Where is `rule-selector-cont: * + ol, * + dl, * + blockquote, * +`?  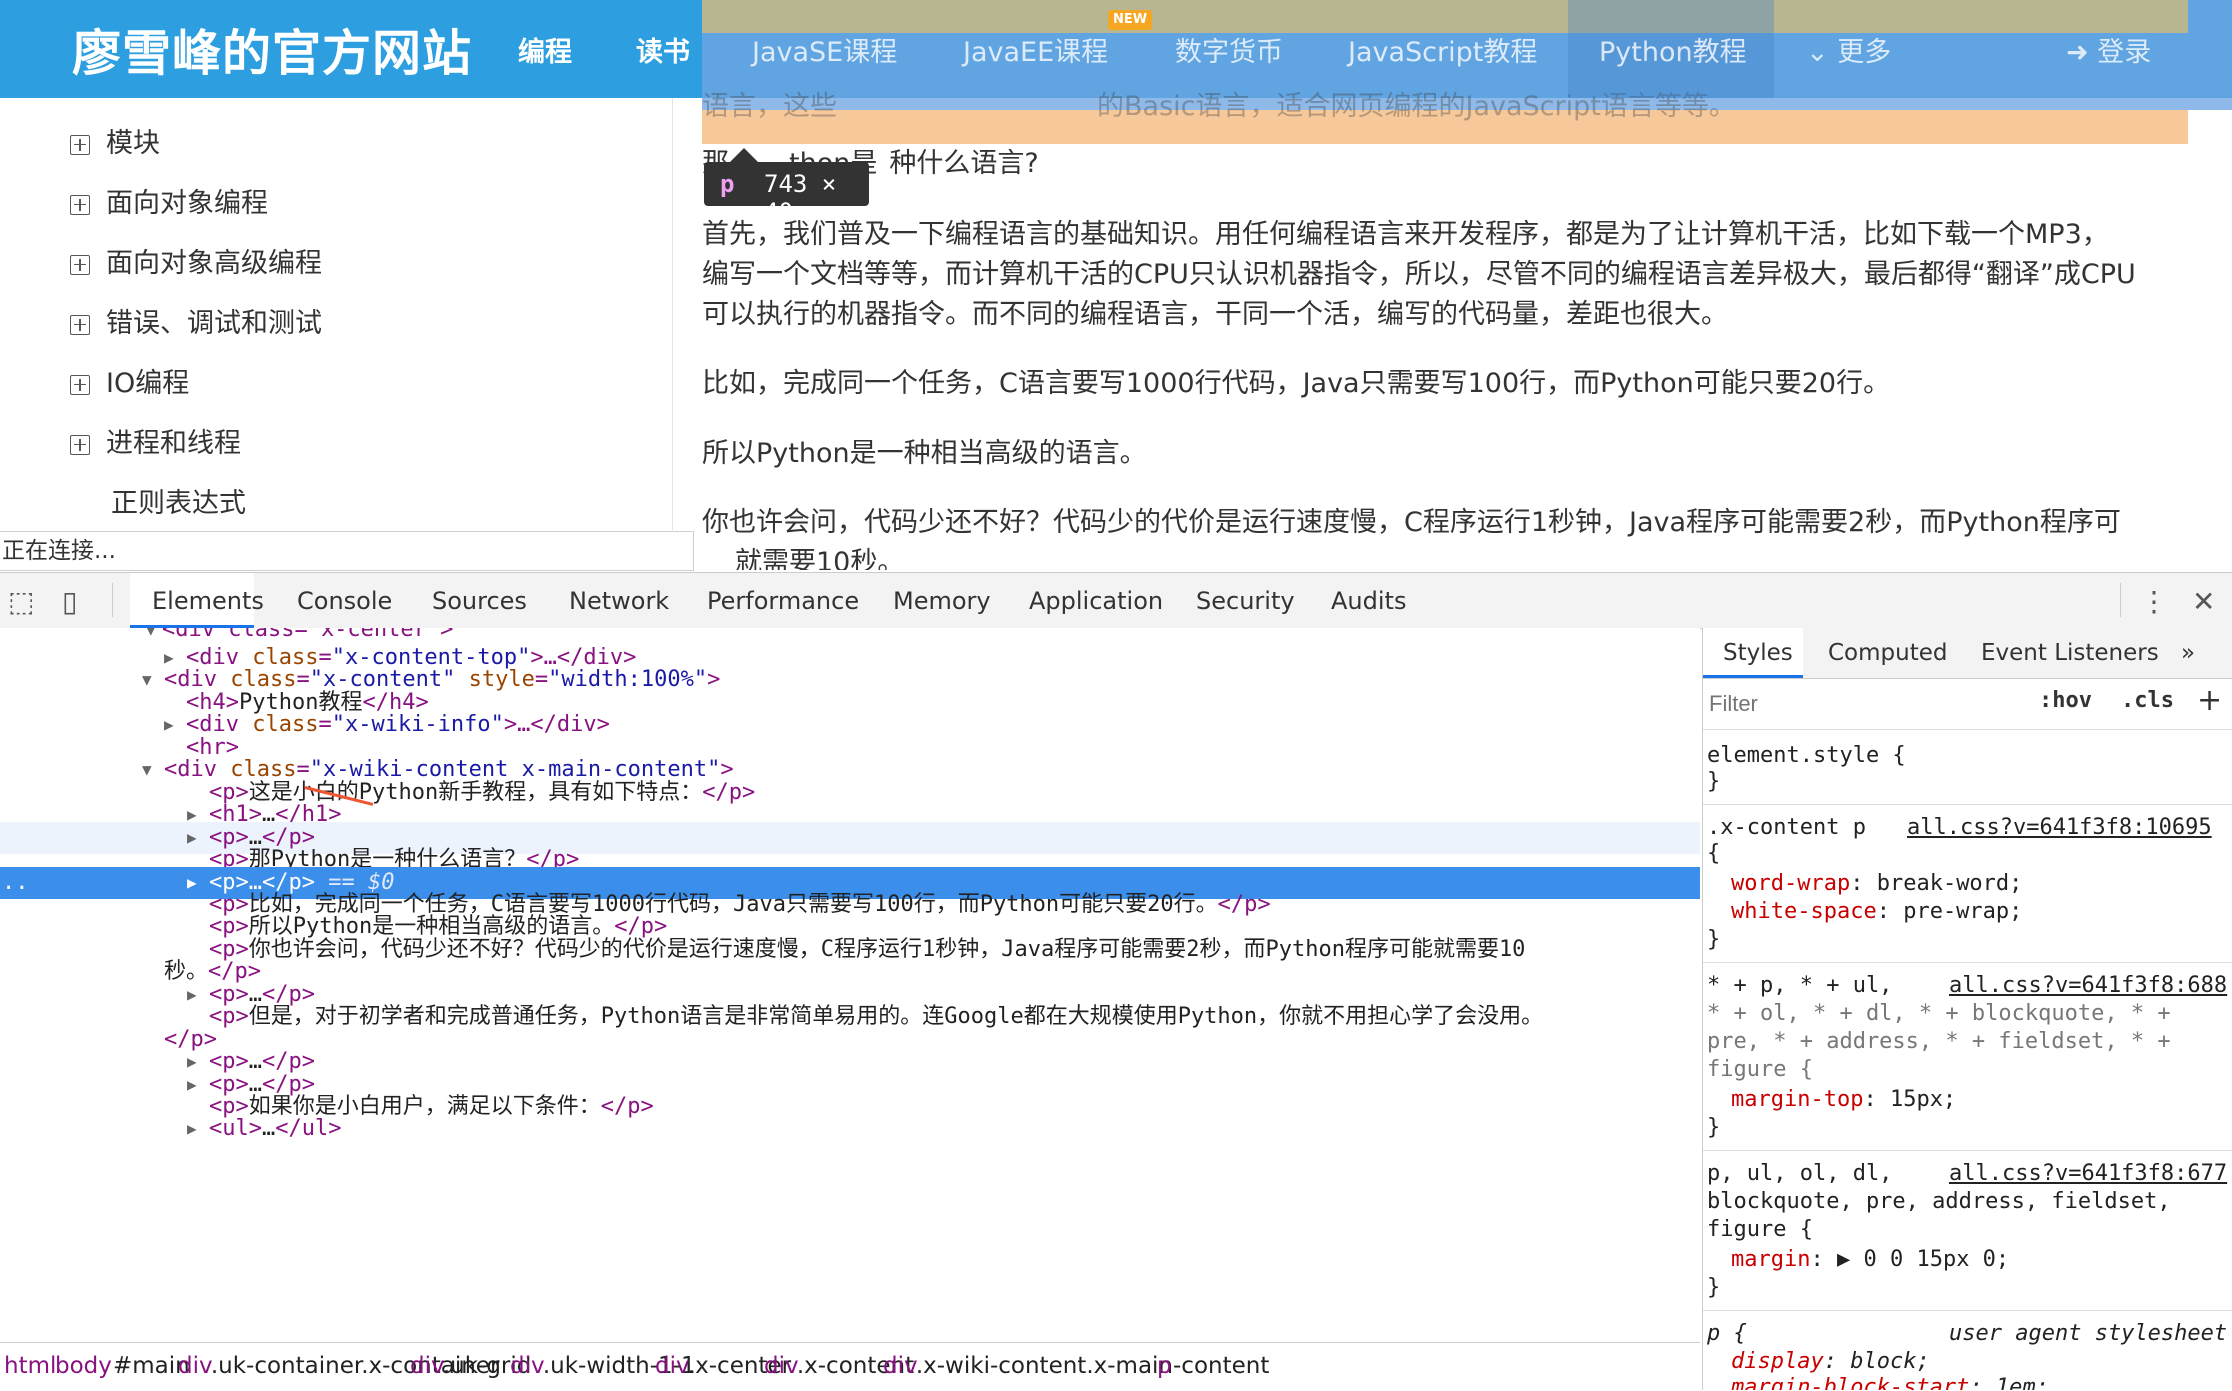
rule-selector-cont: * + ol, * + dl, * + blockquote, * + is located at coordinates (1939, 1013).